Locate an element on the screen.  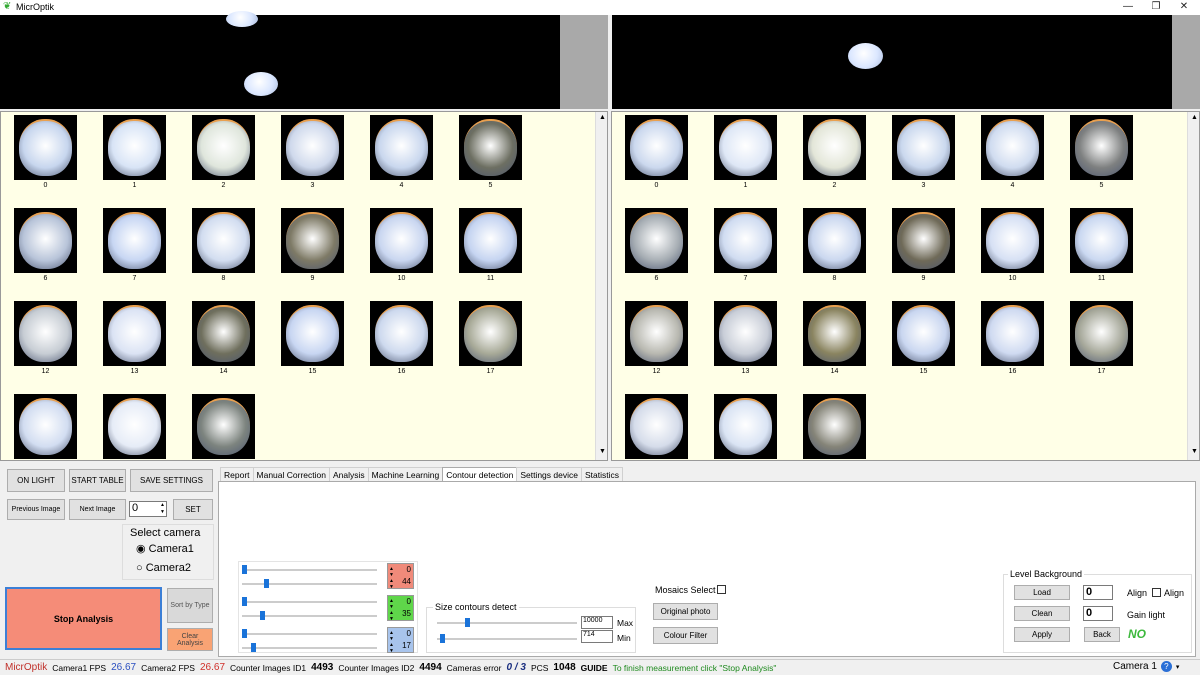
gallery-item: 6 is located at coordinates (656, 245).